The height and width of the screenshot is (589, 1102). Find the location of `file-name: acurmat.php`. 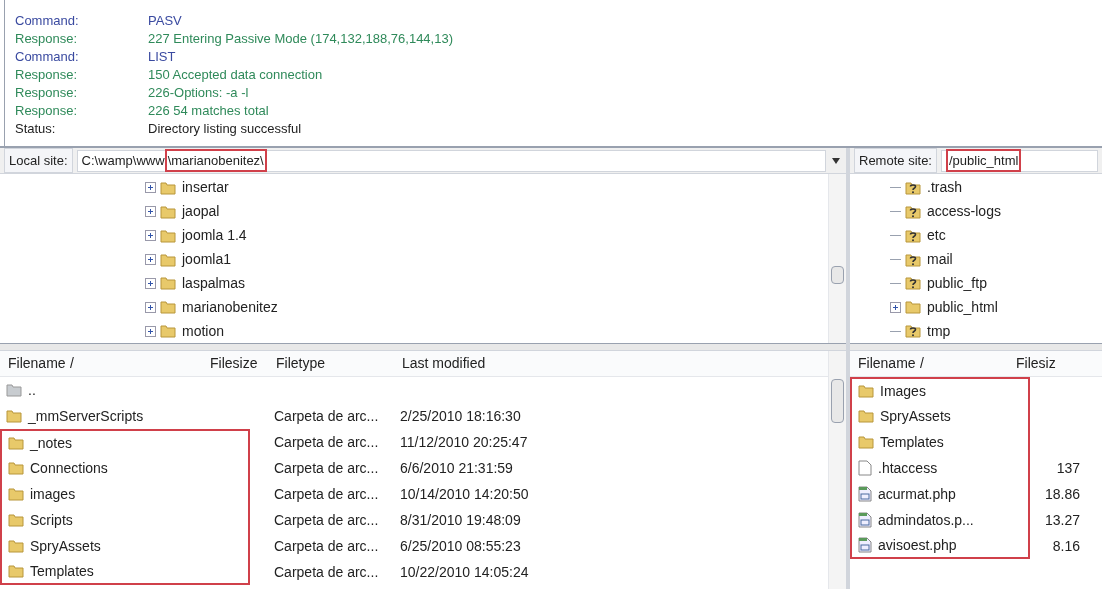

file-name: acurmat.php is located at coordinates (917, 494).